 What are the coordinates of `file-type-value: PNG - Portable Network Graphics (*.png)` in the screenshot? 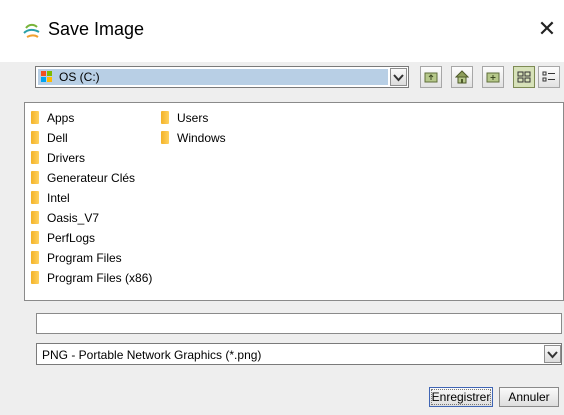 It's located at (152, 355).